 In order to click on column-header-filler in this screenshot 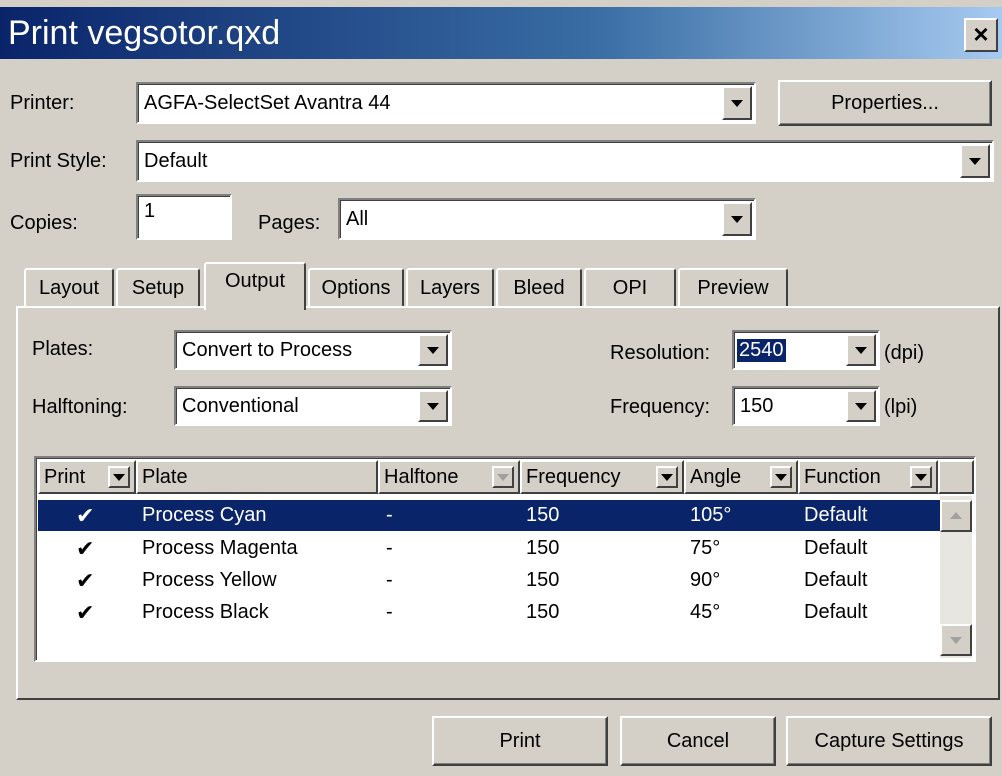, I will do `click(956, 477)`.